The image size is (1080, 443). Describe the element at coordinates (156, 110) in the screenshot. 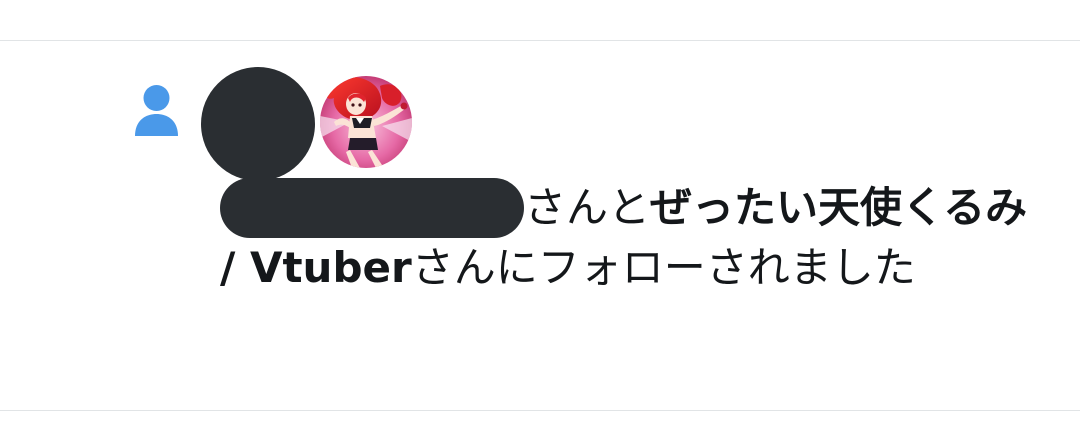

I see `person-icon` at that location.